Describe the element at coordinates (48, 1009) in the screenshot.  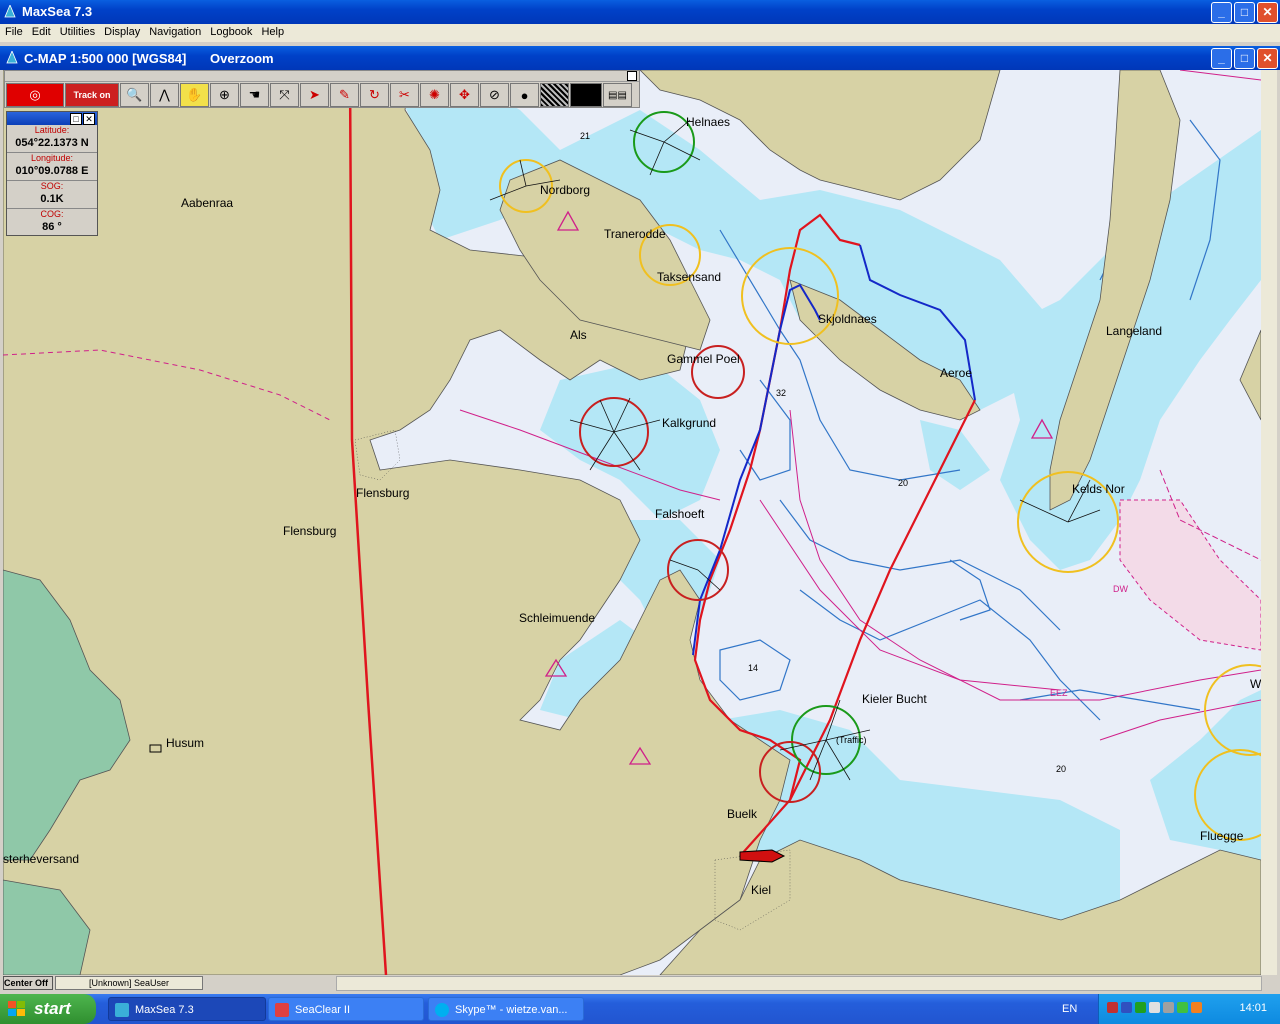
I see `start-button: start` at that location.